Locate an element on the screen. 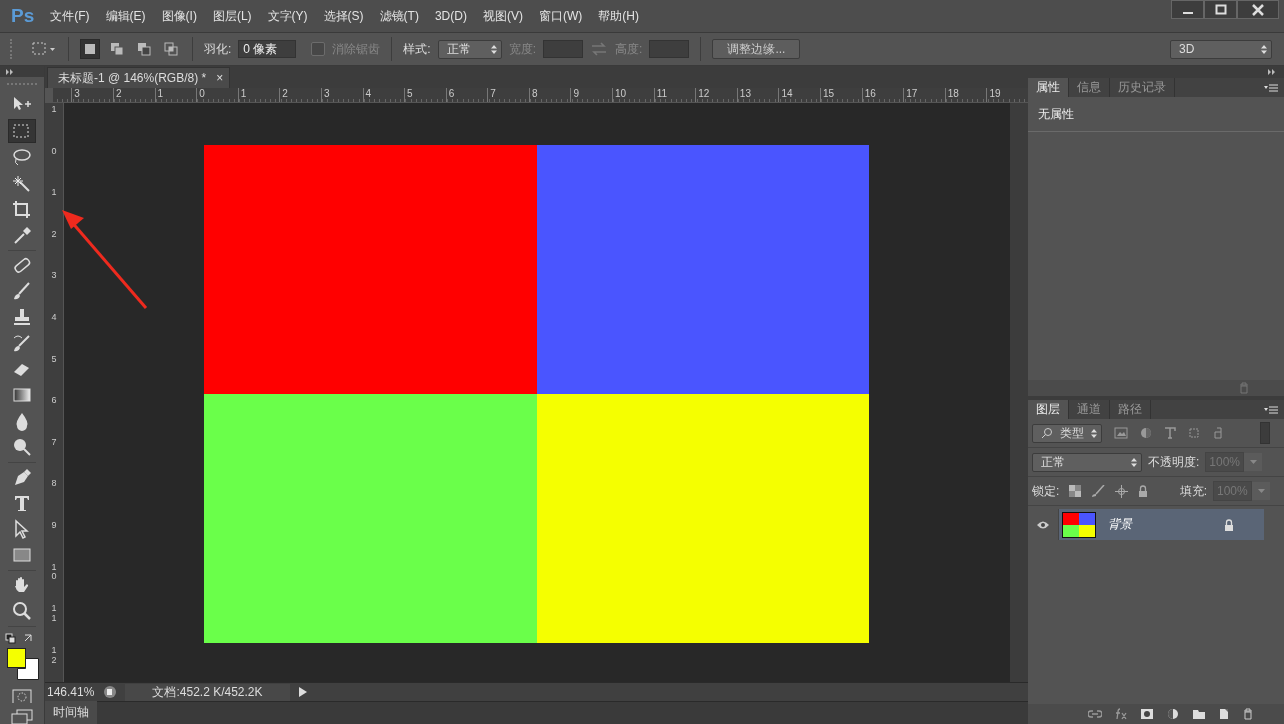  minimize-button is located at coordinates (1187, 9).